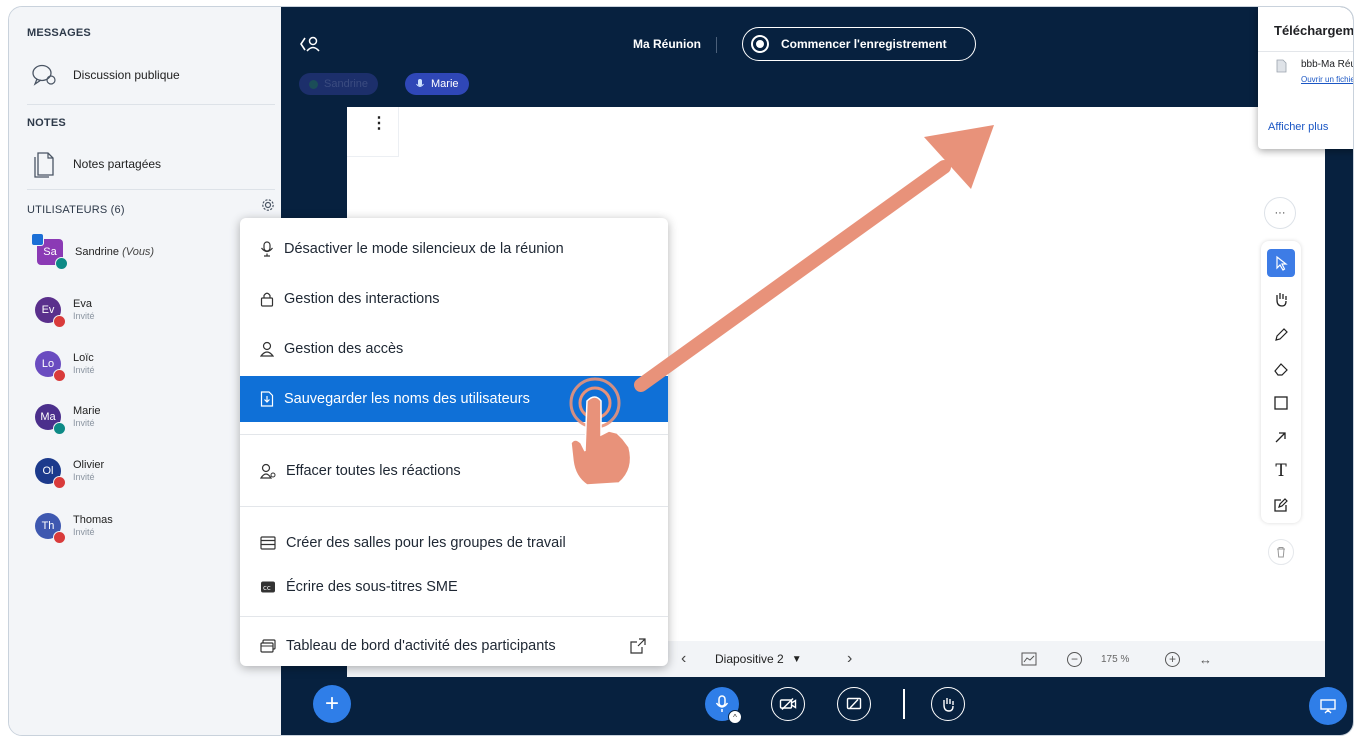  What do you see at coordinates (65, 312) in the screenshot?
I see `user-item-eva: Ev Eva Invité` at bounding box center [65, 312].